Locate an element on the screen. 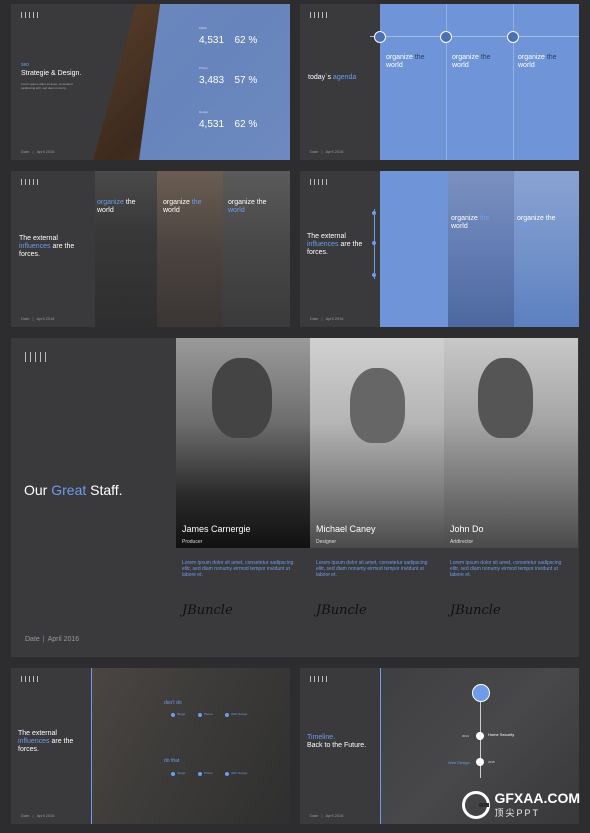 Image resolution: width=590 pixels, height=833 pixels. agenda-column-1: organize the world is located at coordinates (414, 62).